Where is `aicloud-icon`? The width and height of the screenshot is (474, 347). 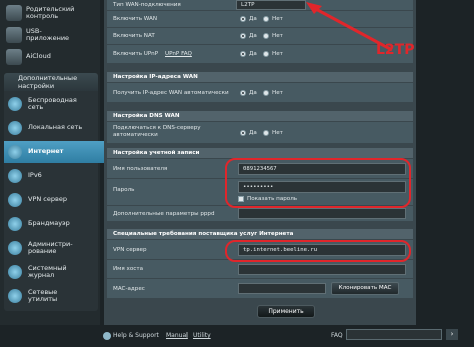
aicloud-icon is located at coordinates (14, 57).